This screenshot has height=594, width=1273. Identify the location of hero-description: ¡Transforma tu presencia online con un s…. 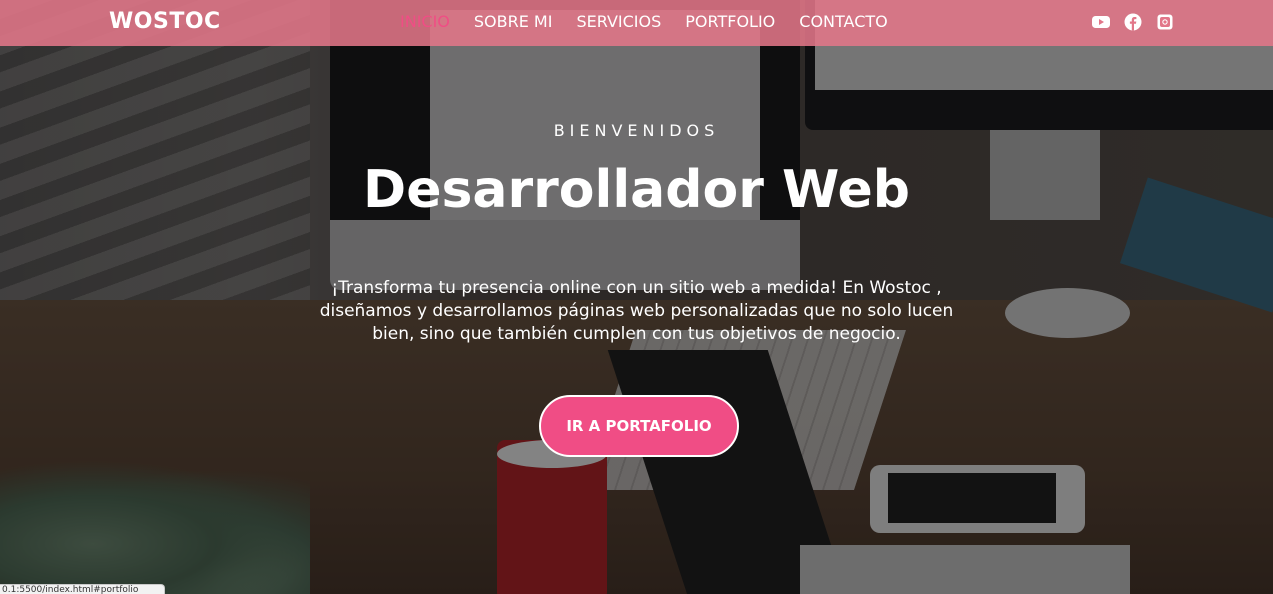
(636, 311).